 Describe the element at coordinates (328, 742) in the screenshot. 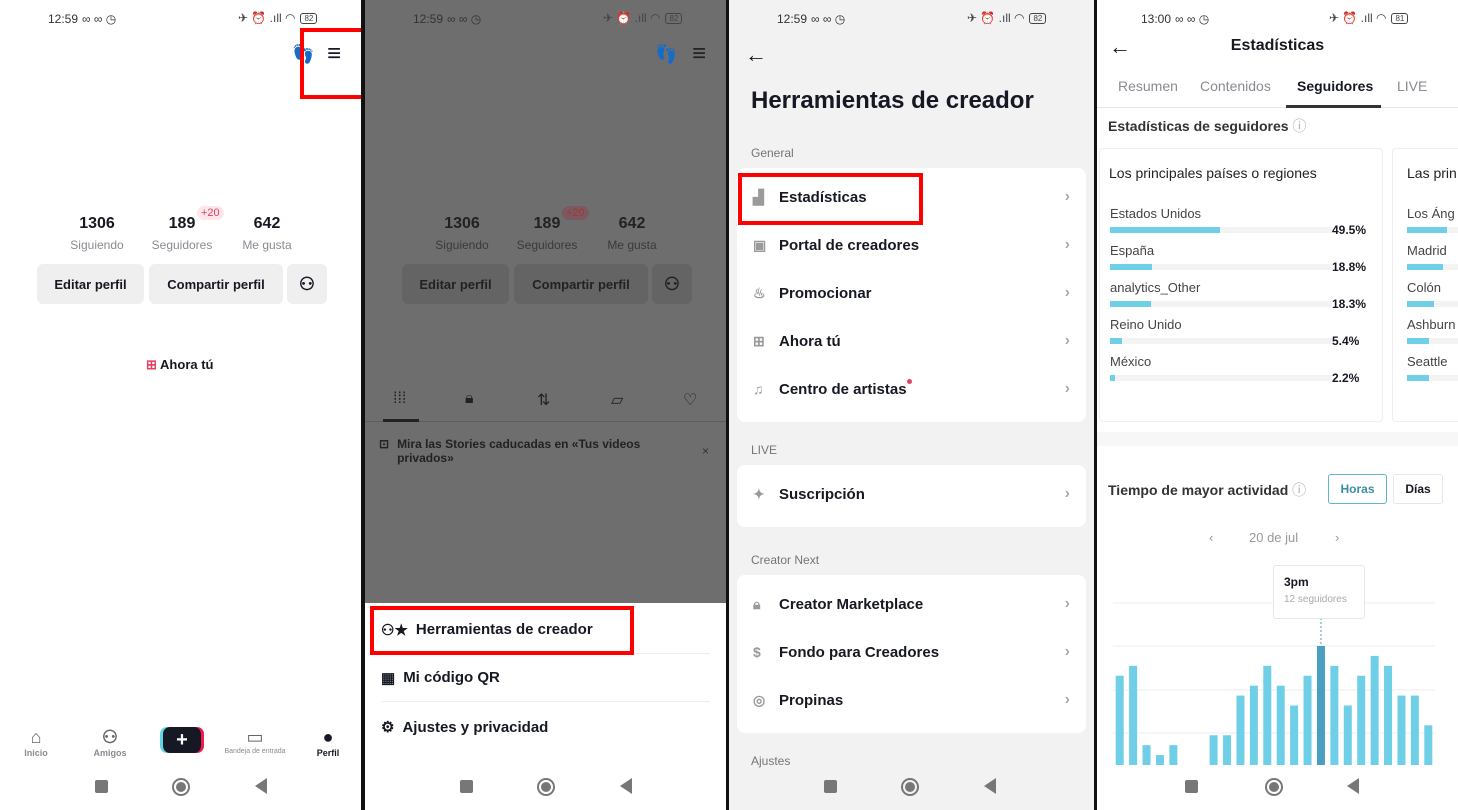

I see `tab-perfil: ● Perfil` at that location.